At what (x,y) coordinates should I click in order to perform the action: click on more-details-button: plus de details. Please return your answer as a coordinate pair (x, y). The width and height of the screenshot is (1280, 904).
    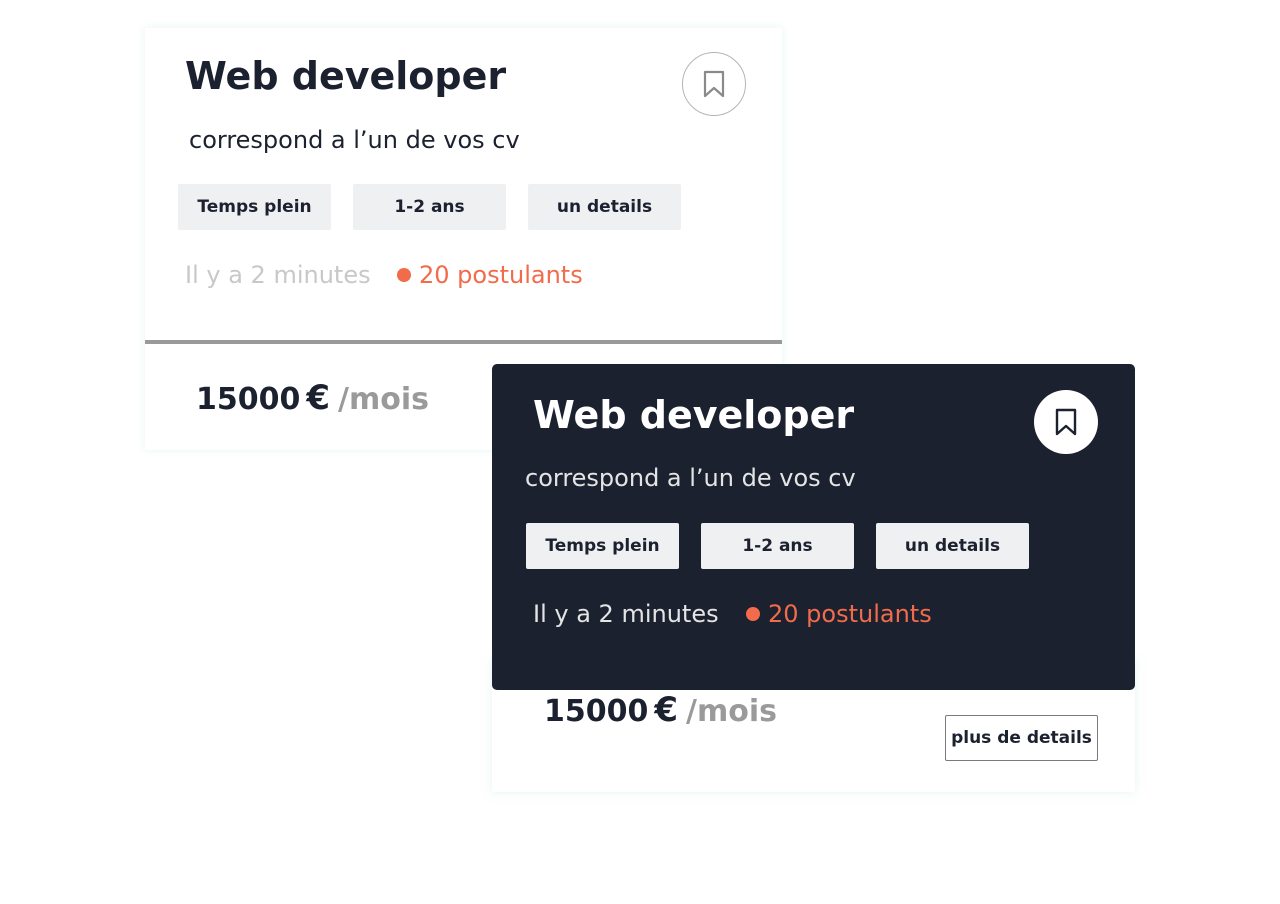
    Looking at the image, I should click on (1021, 738).